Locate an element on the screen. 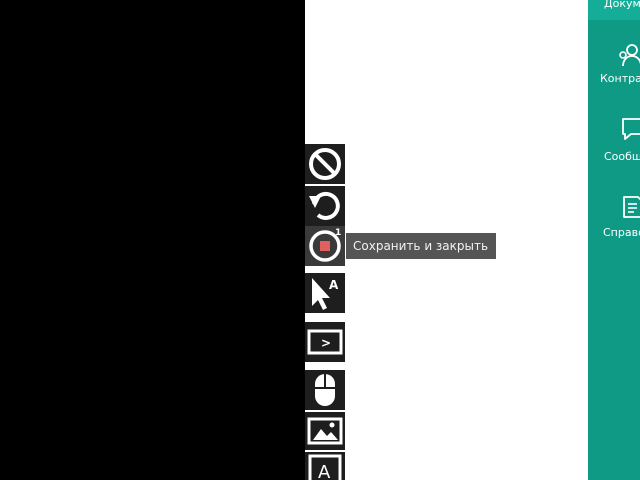  undo-button is located at coordinates (325, 206).